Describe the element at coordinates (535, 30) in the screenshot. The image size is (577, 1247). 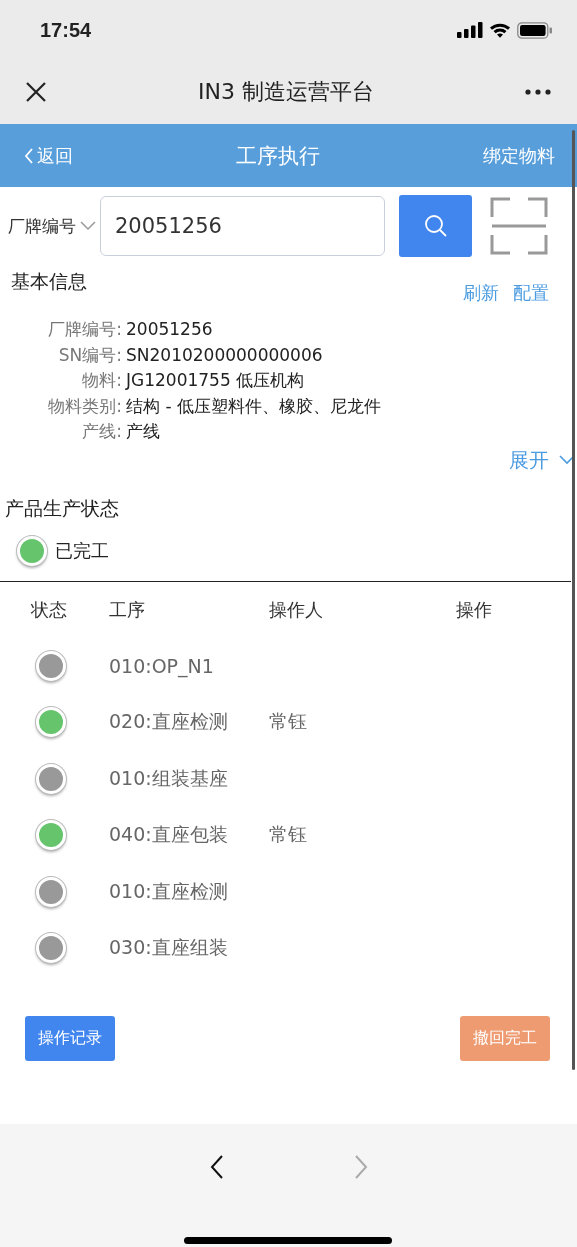
I see `battery-icon` at that location.